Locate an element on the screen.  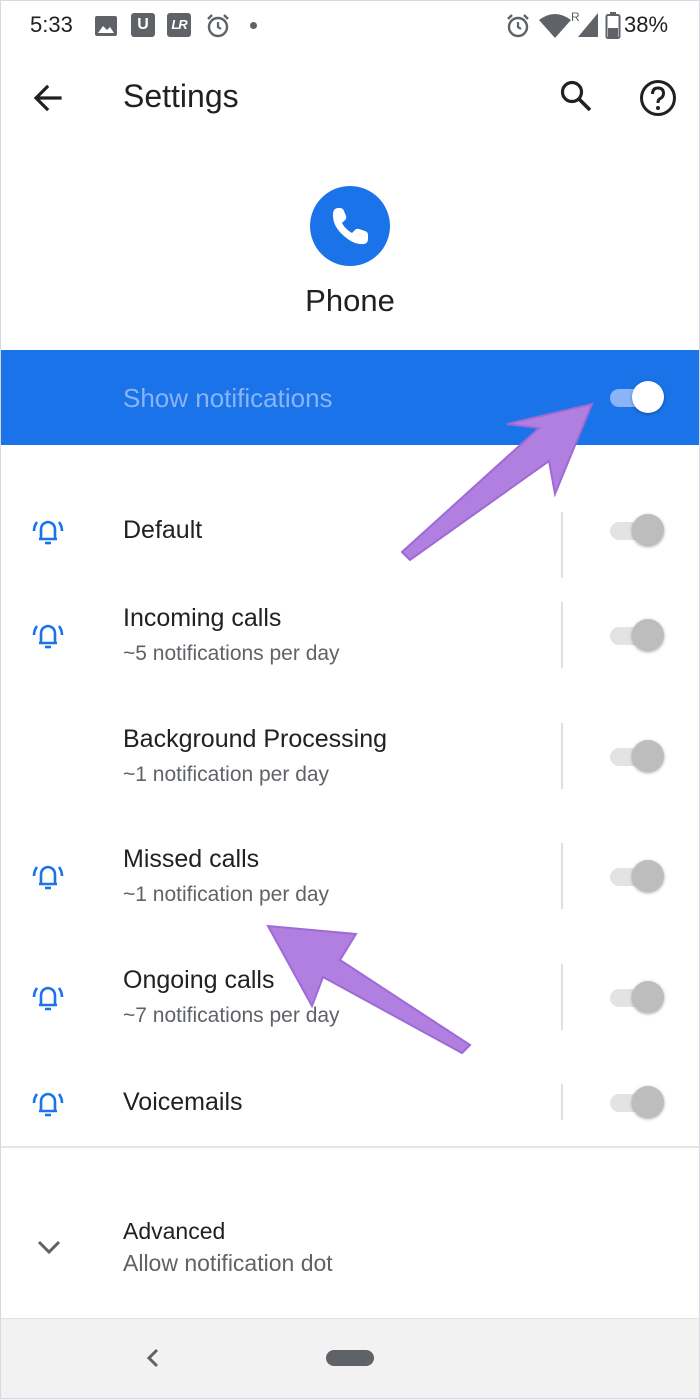
system-nav-bar is located at coordinates (350, 1359).